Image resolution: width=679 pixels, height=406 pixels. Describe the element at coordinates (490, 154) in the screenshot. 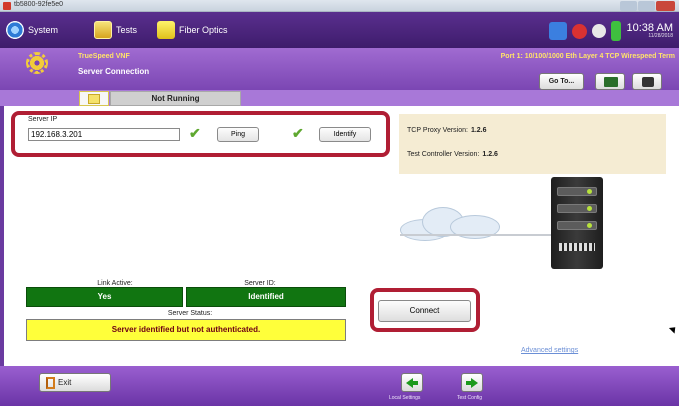

I see `test-controller-version-value: 1.2.6` at that location.